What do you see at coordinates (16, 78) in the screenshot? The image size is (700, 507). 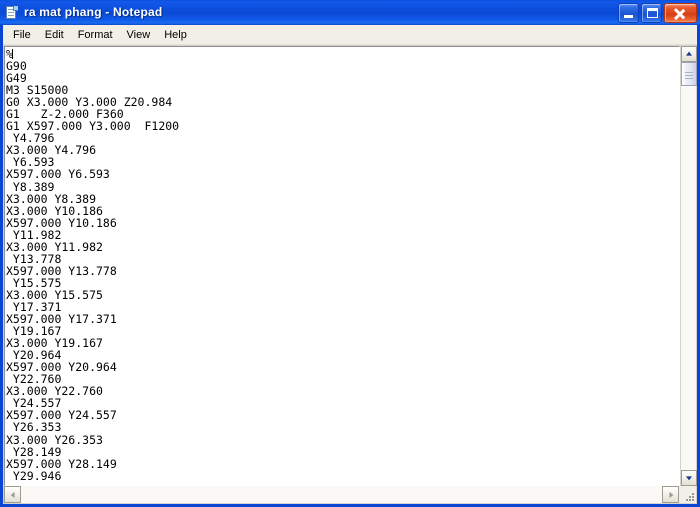 I see `document-line: G49` at bounding box center [16, 78].